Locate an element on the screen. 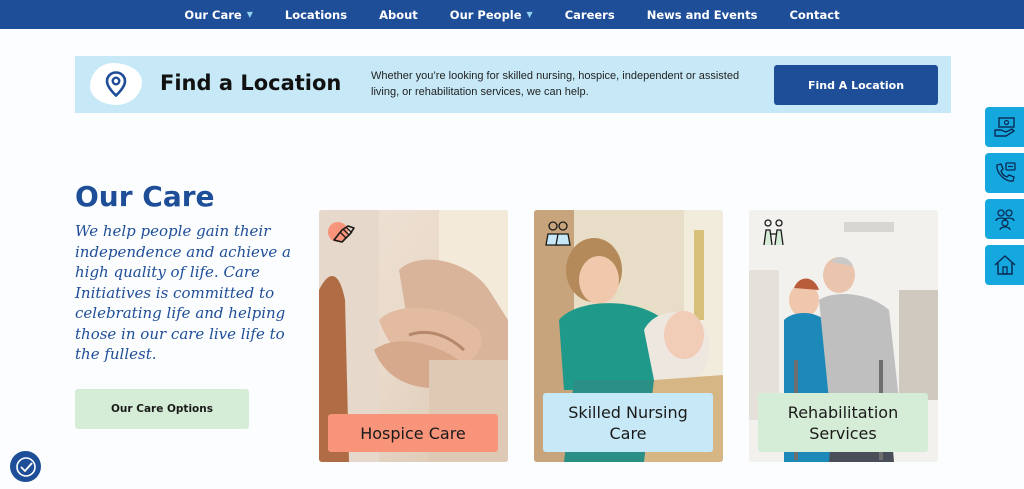 Image resolution: width=1024 pixels, height=489 pixels. nav-item-our-care: Our Care ▼ is located at coordinates (218, 15).